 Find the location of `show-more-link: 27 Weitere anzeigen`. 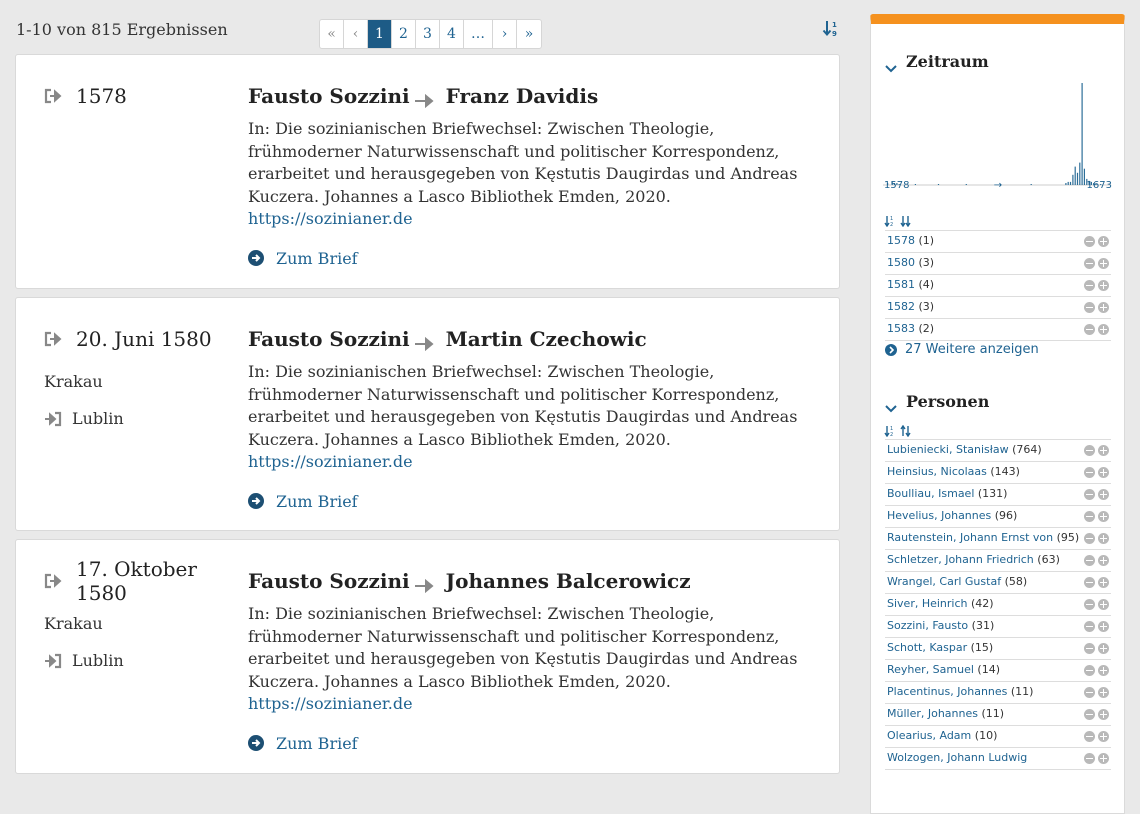

show-more-link: 27 Weitere anzeigen is located at coordinates (962, 349).